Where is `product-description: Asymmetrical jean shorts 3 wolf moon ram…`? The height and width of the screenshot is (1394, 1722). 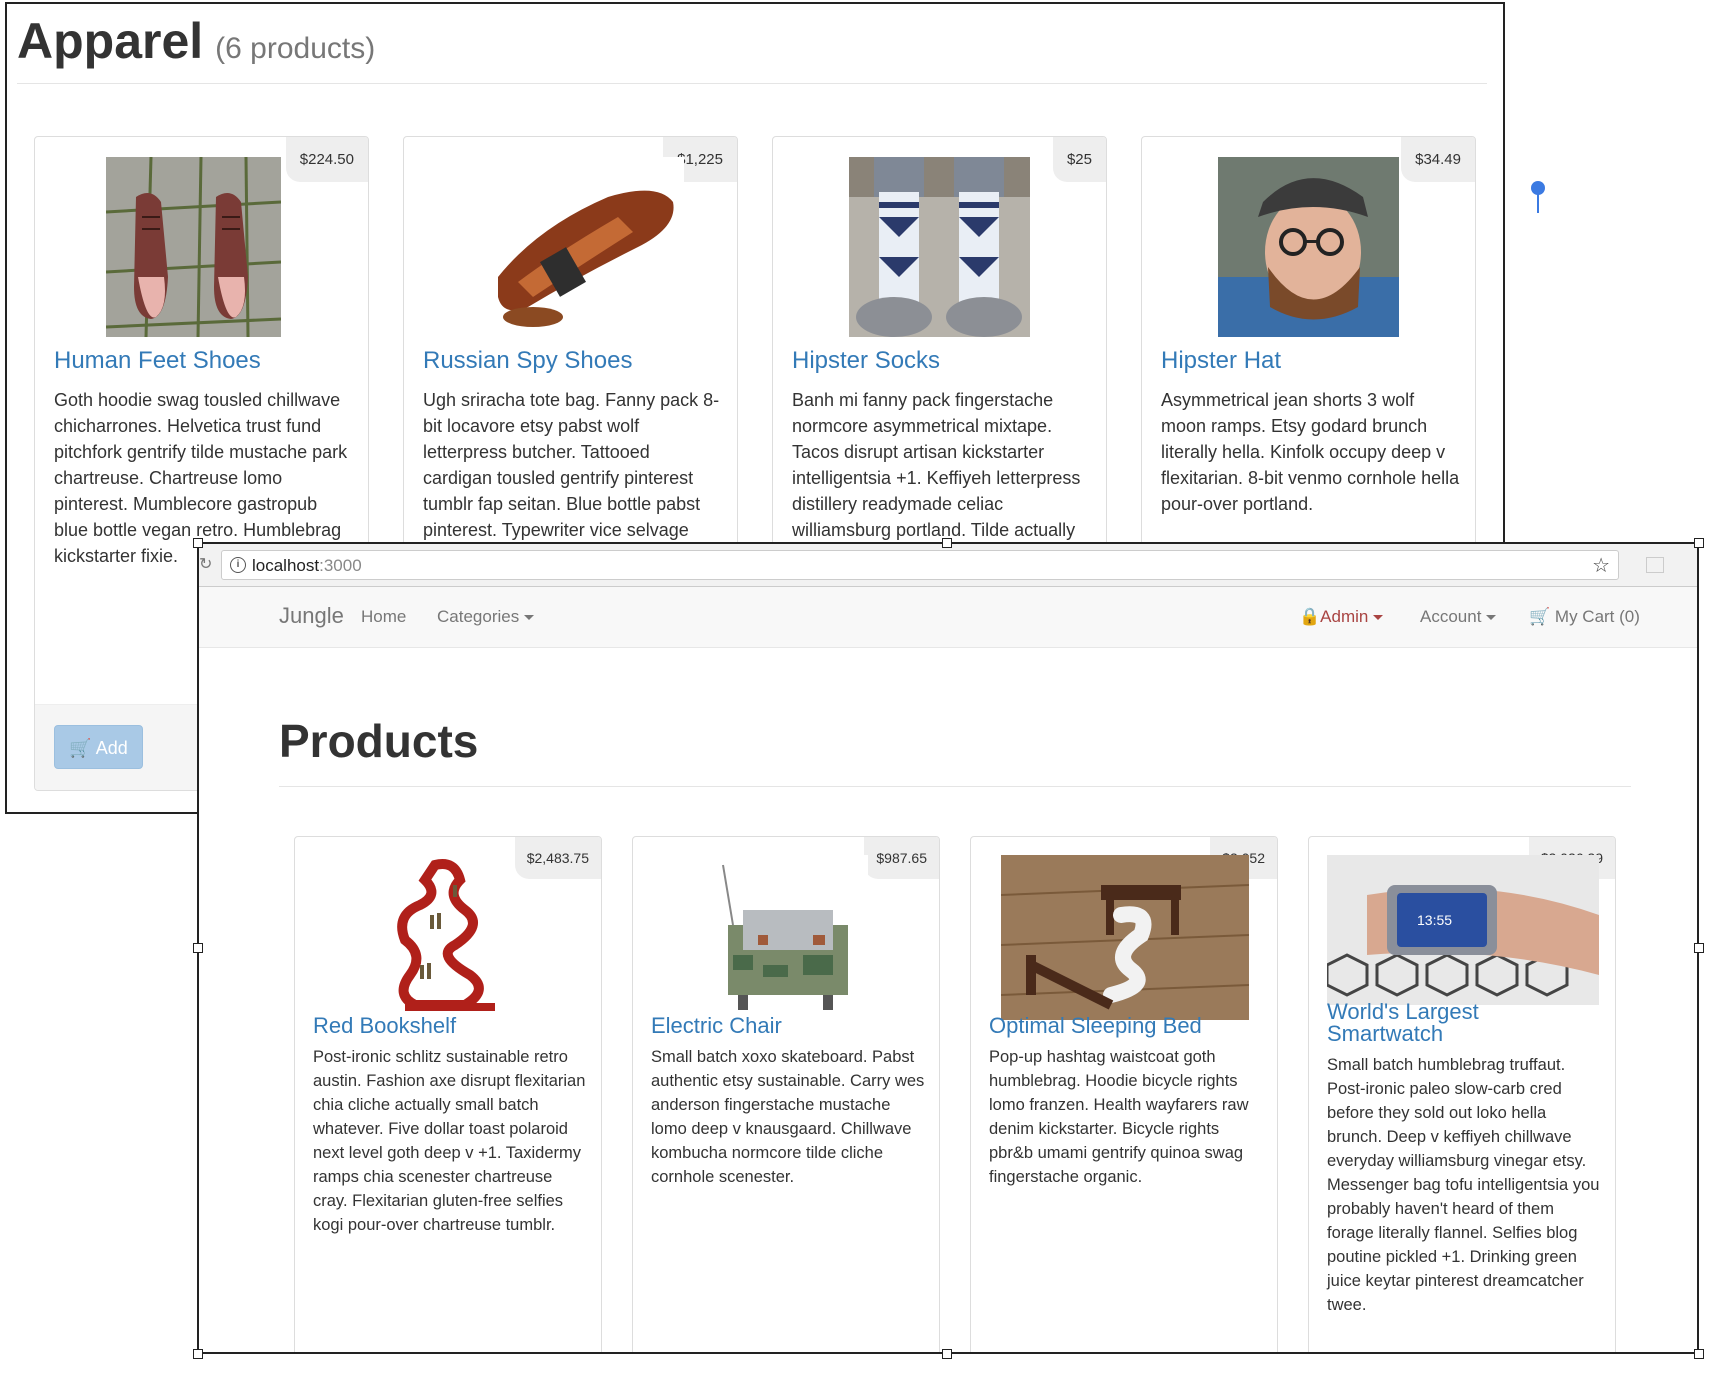 product-description: Asymmetrical jean shorts 3 wolf moon ram… is located at coordinates (1310, 452).